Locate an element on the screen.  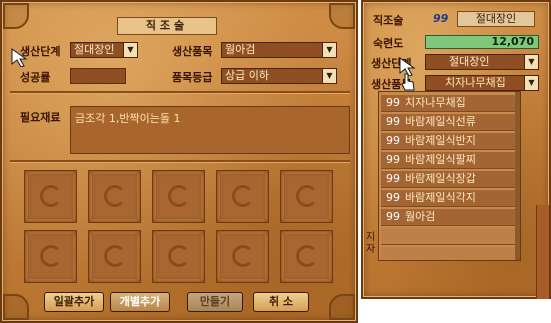
list-item: 99 바람제일식장갑 is located at coordinates (448, 179).